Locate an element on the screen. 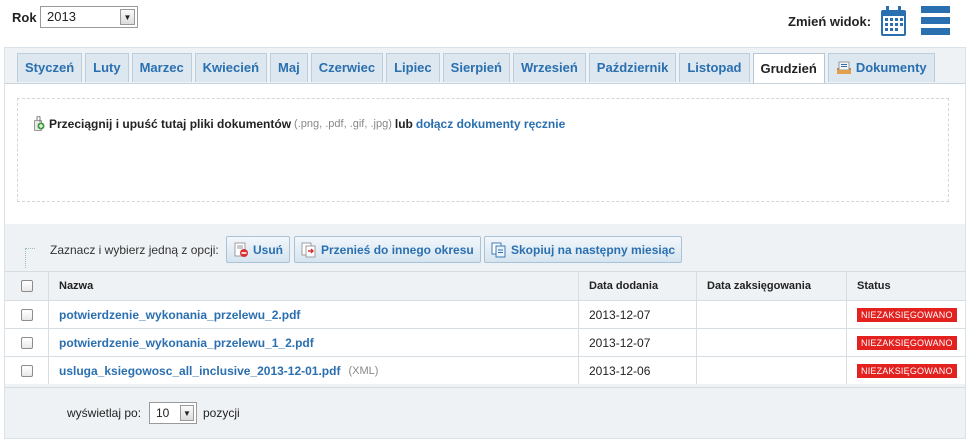 The image size is (970, 444). change-view-label: Zmień widok: is located at coordinates (830, 21).